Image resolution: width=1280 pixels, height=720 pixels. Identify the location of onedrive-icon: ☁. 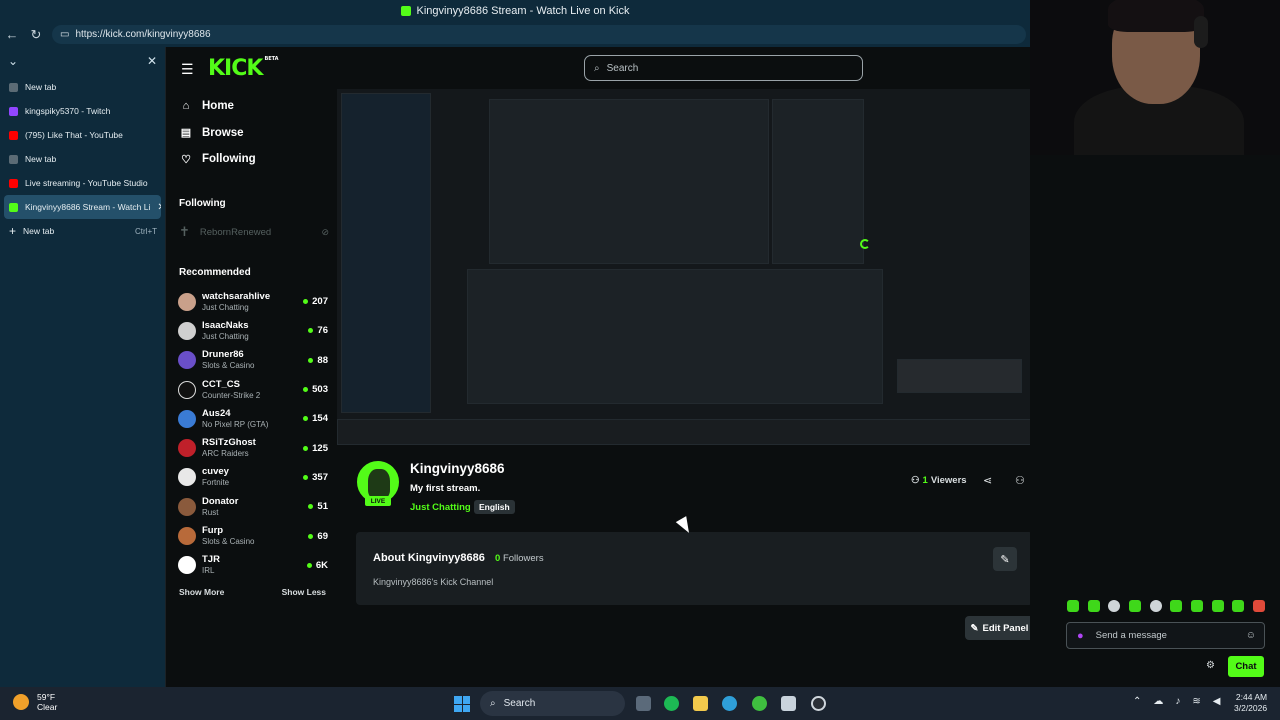
(1158, 701).